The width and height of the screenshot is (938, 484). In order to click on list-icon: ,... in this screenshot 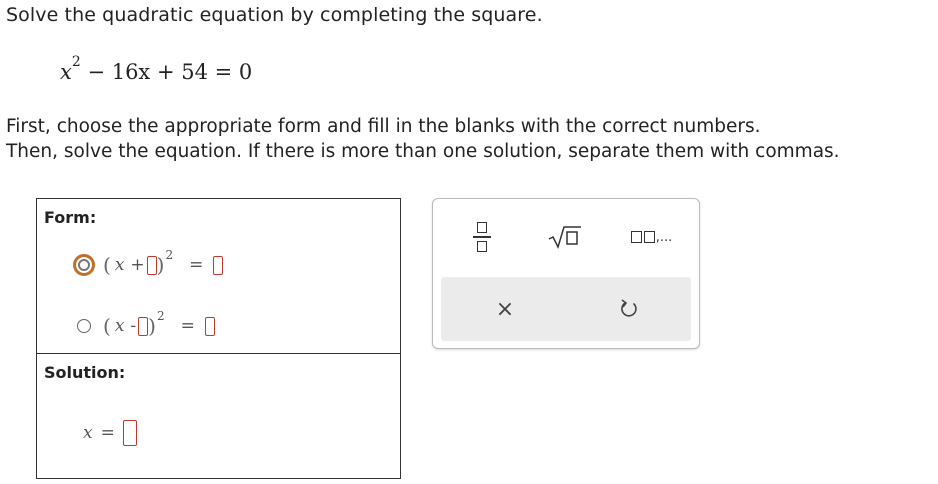, I will do `click(651, 237)`.